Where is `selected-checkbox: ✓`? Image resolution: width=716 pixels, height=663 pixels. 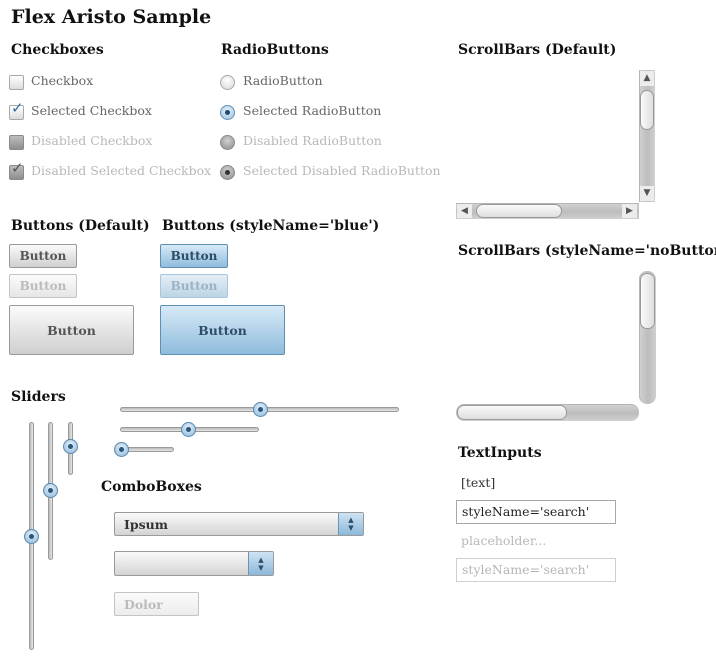 selected-checkbox: ✓ is located at coordinates (16, 110).